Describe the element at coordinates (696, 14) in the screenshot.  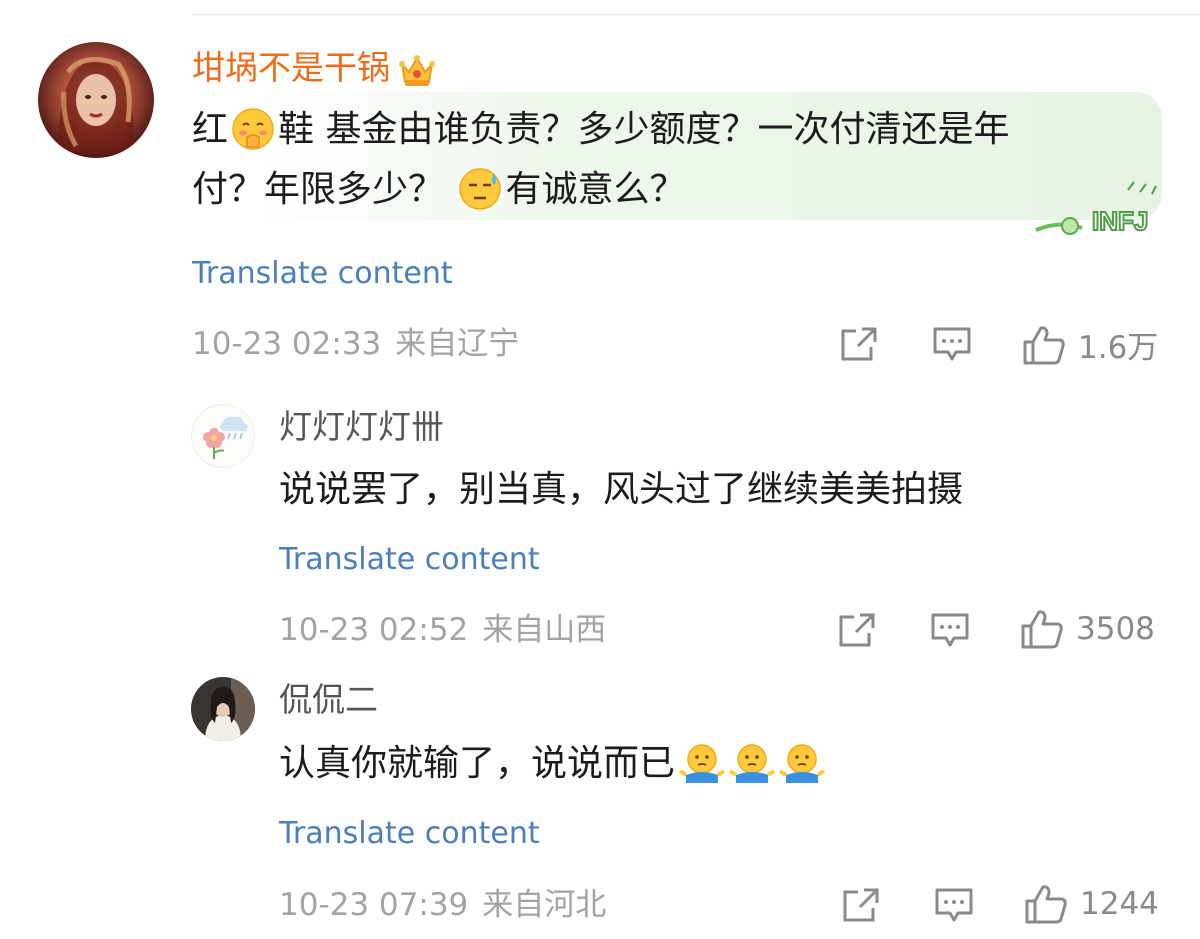
I see `divider` at that location.